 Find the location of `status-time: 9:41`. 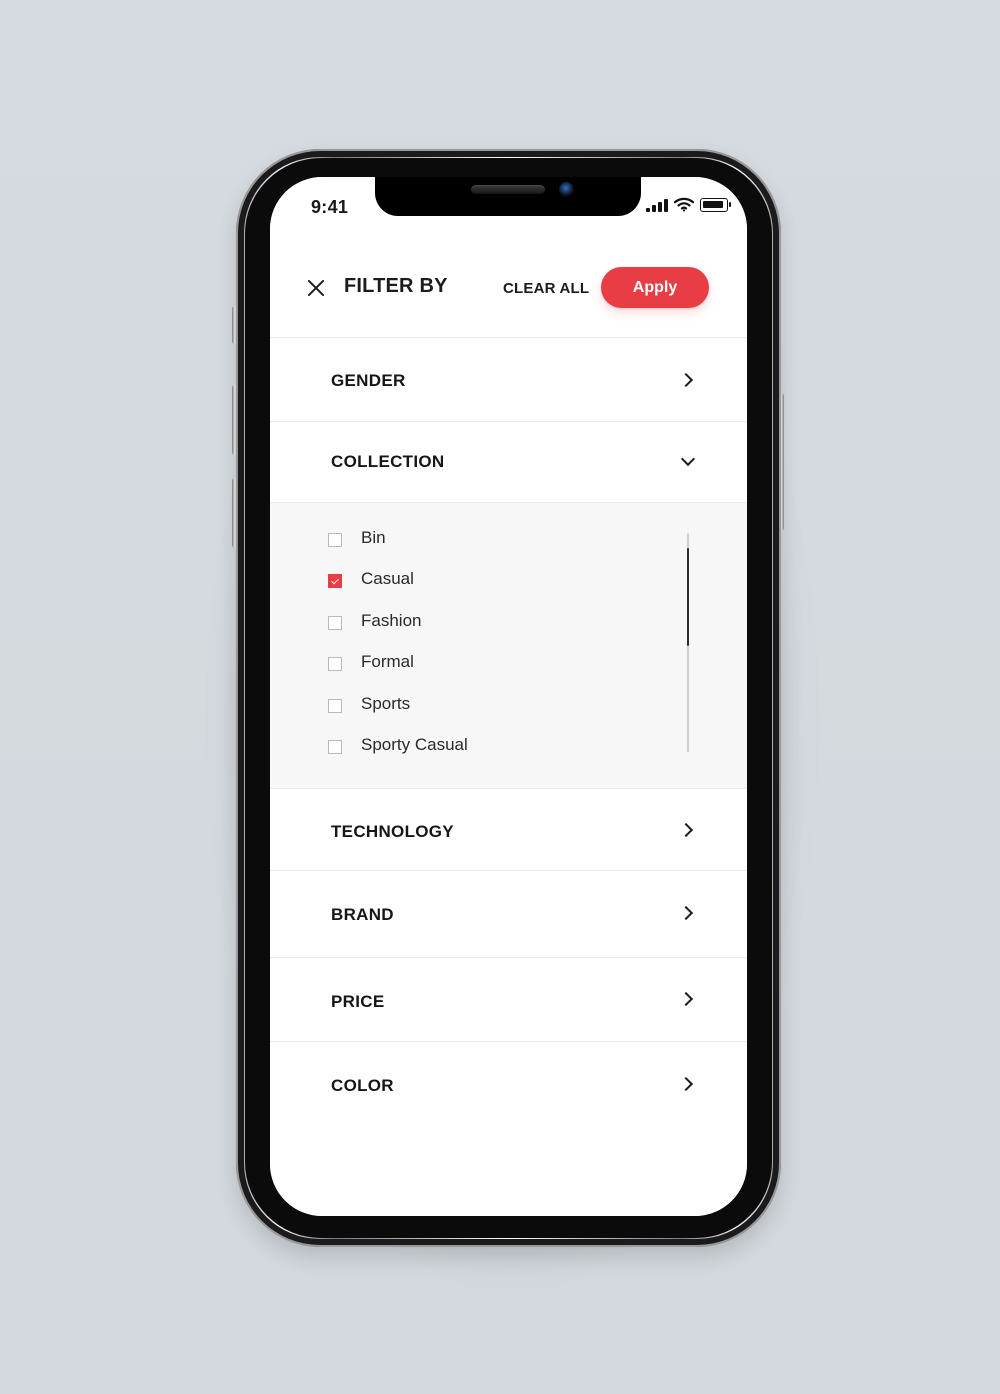

status-time: 9:41 is located at coordinates (330, 207).